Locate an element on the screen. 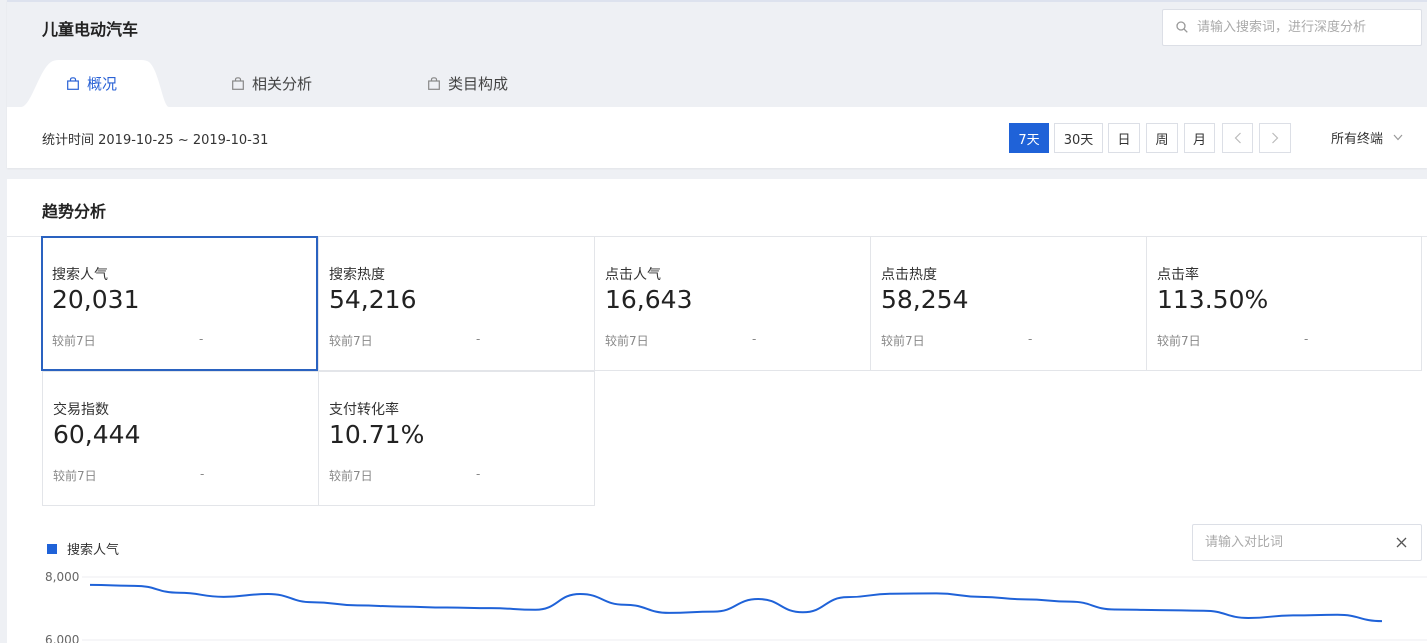 The width and height of the screenshot is (1427, 643). terminal-select-value: 所有终端 is located at coordinates (1357, 139).